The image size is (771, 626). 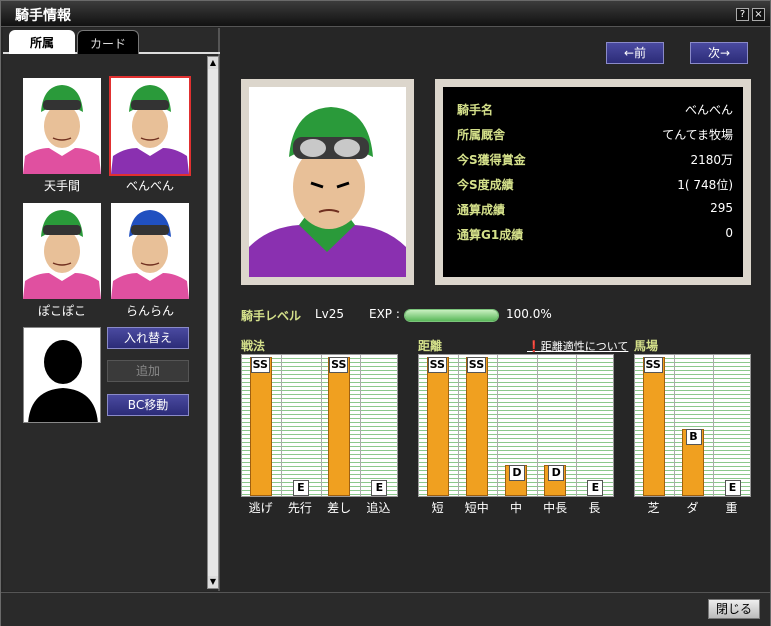 I want to click on level-value: Lv25, so click(x=330, y=314).